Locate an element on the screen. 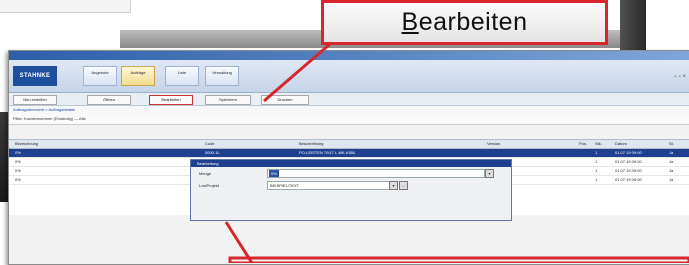 This screenshot has height=265, width=689. edit-callout: Bearbeiten is located at coordinates (464, 22).